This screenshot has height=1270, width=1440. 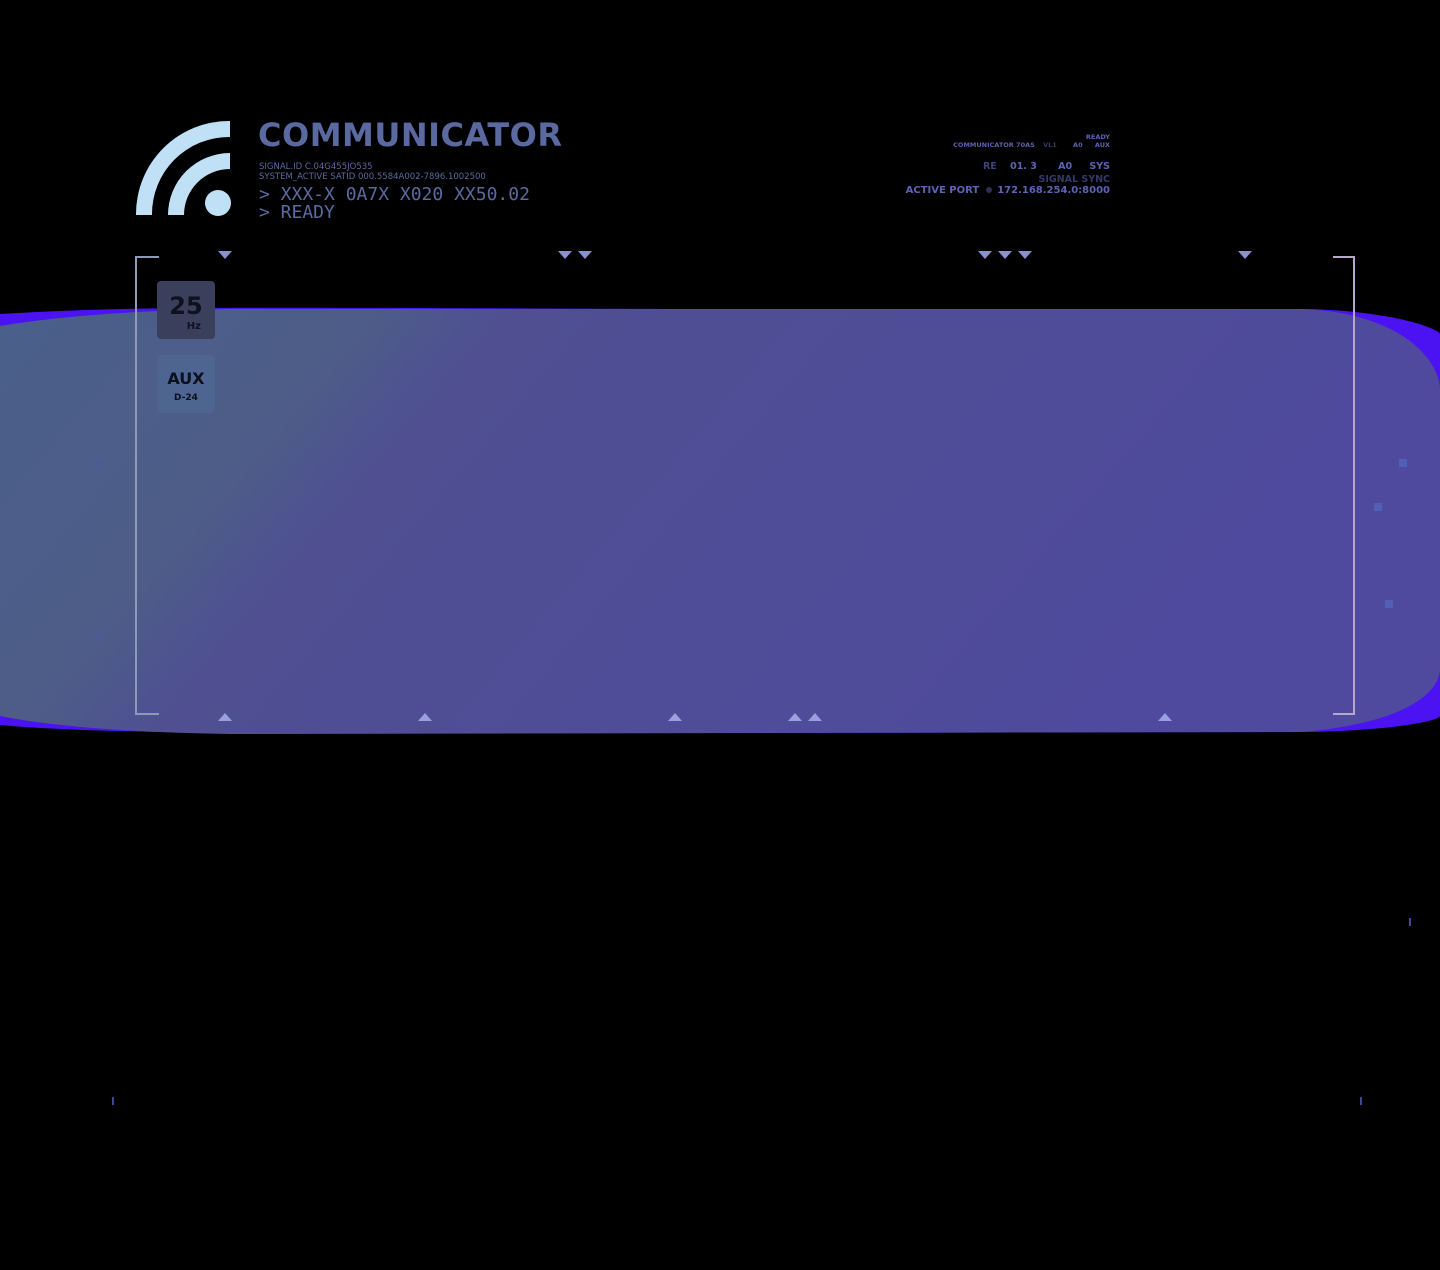 I want to click on app-title: COMMUNICATOR, so click(x=410, y=135).